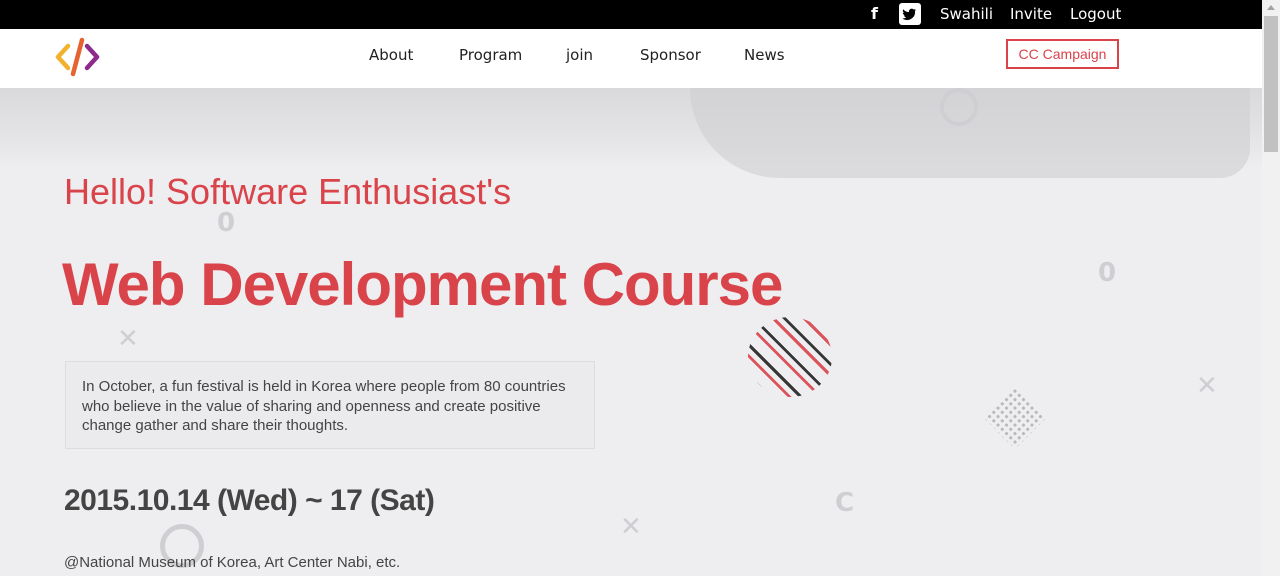  I want to click on facebook-icon: f, so click(874, 13).